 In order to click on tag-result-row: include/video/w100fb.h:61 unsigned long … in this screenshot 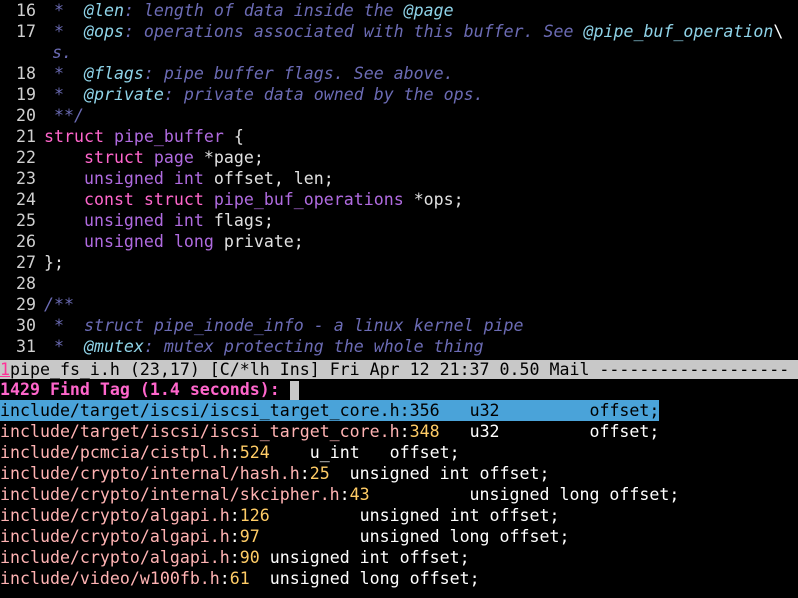, I will do `click(399, 578)`.